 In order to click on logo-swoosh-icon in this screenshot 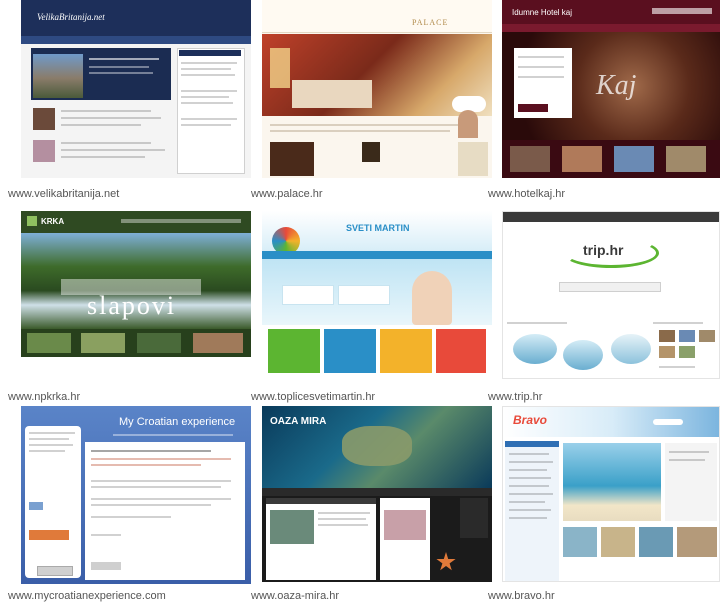, I will do `click(611, 253)`.